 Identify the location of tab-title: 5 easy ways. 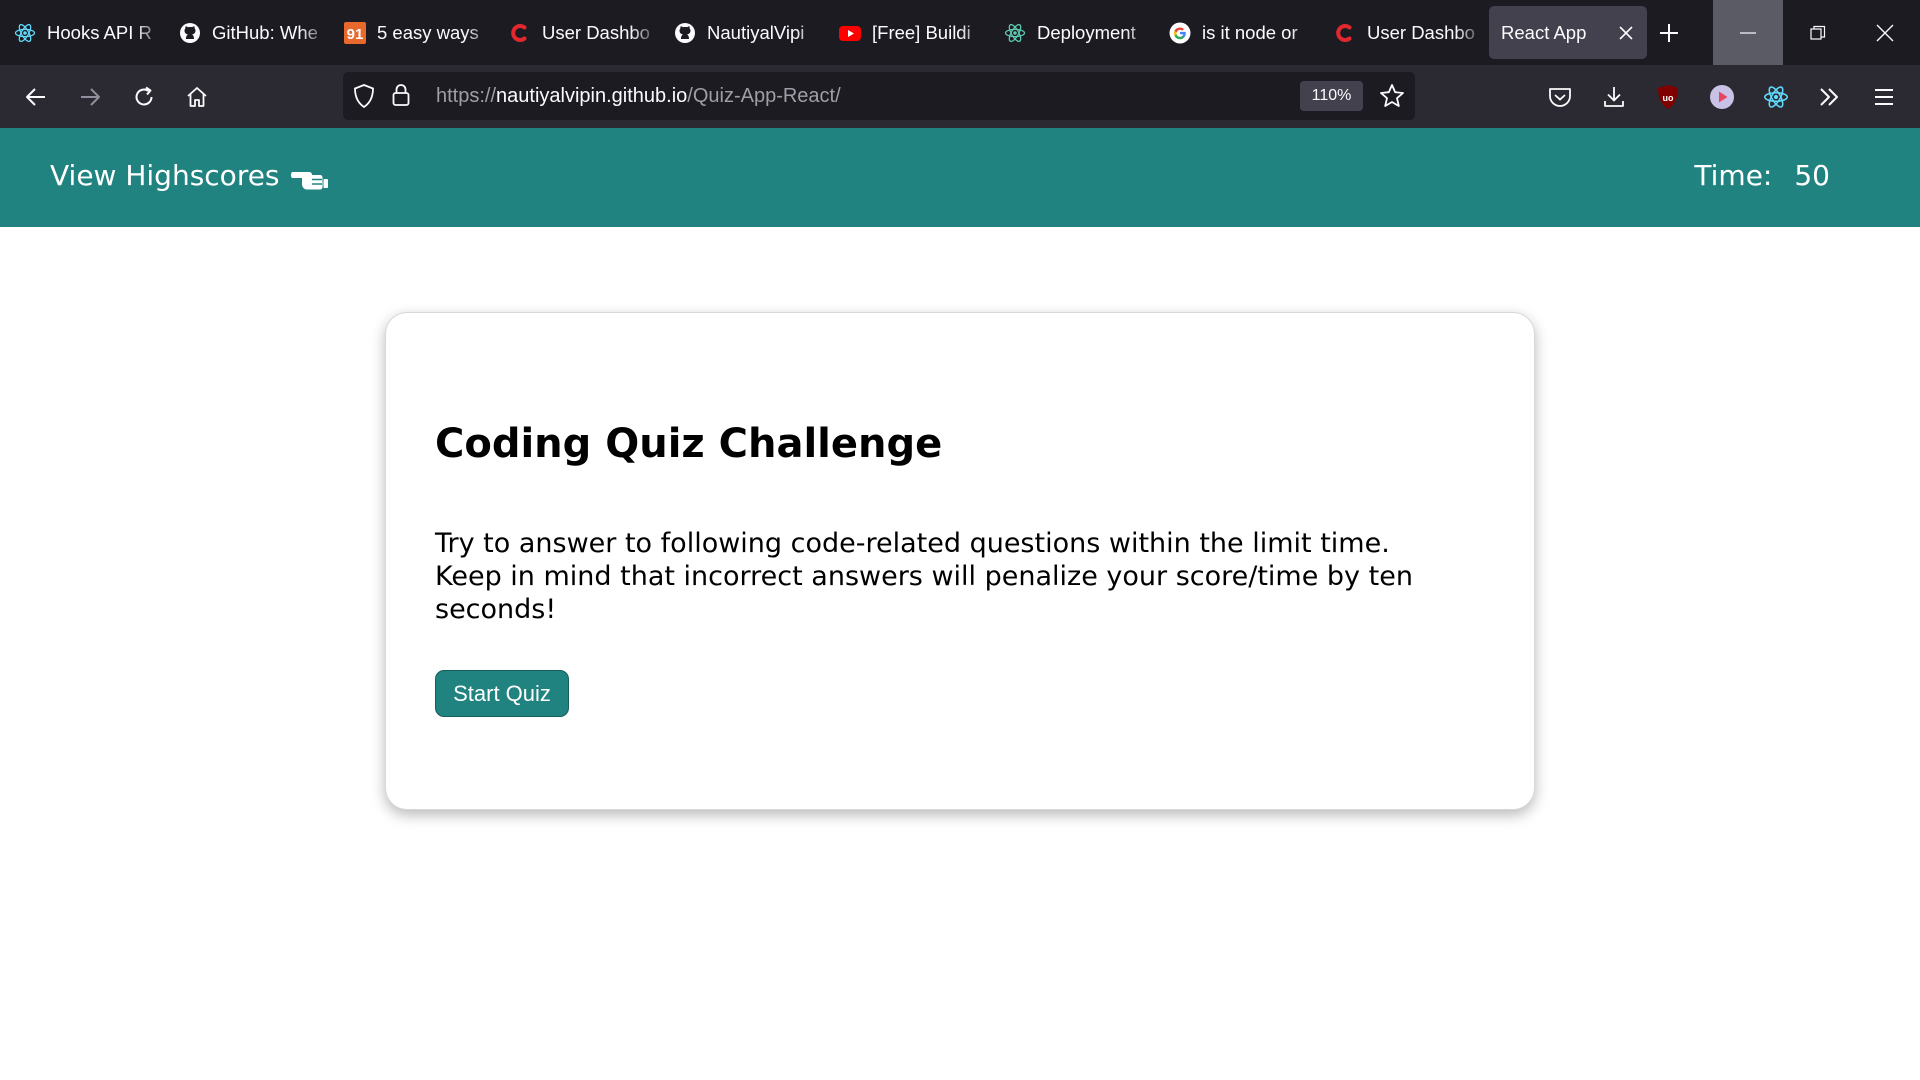
(428, 32).